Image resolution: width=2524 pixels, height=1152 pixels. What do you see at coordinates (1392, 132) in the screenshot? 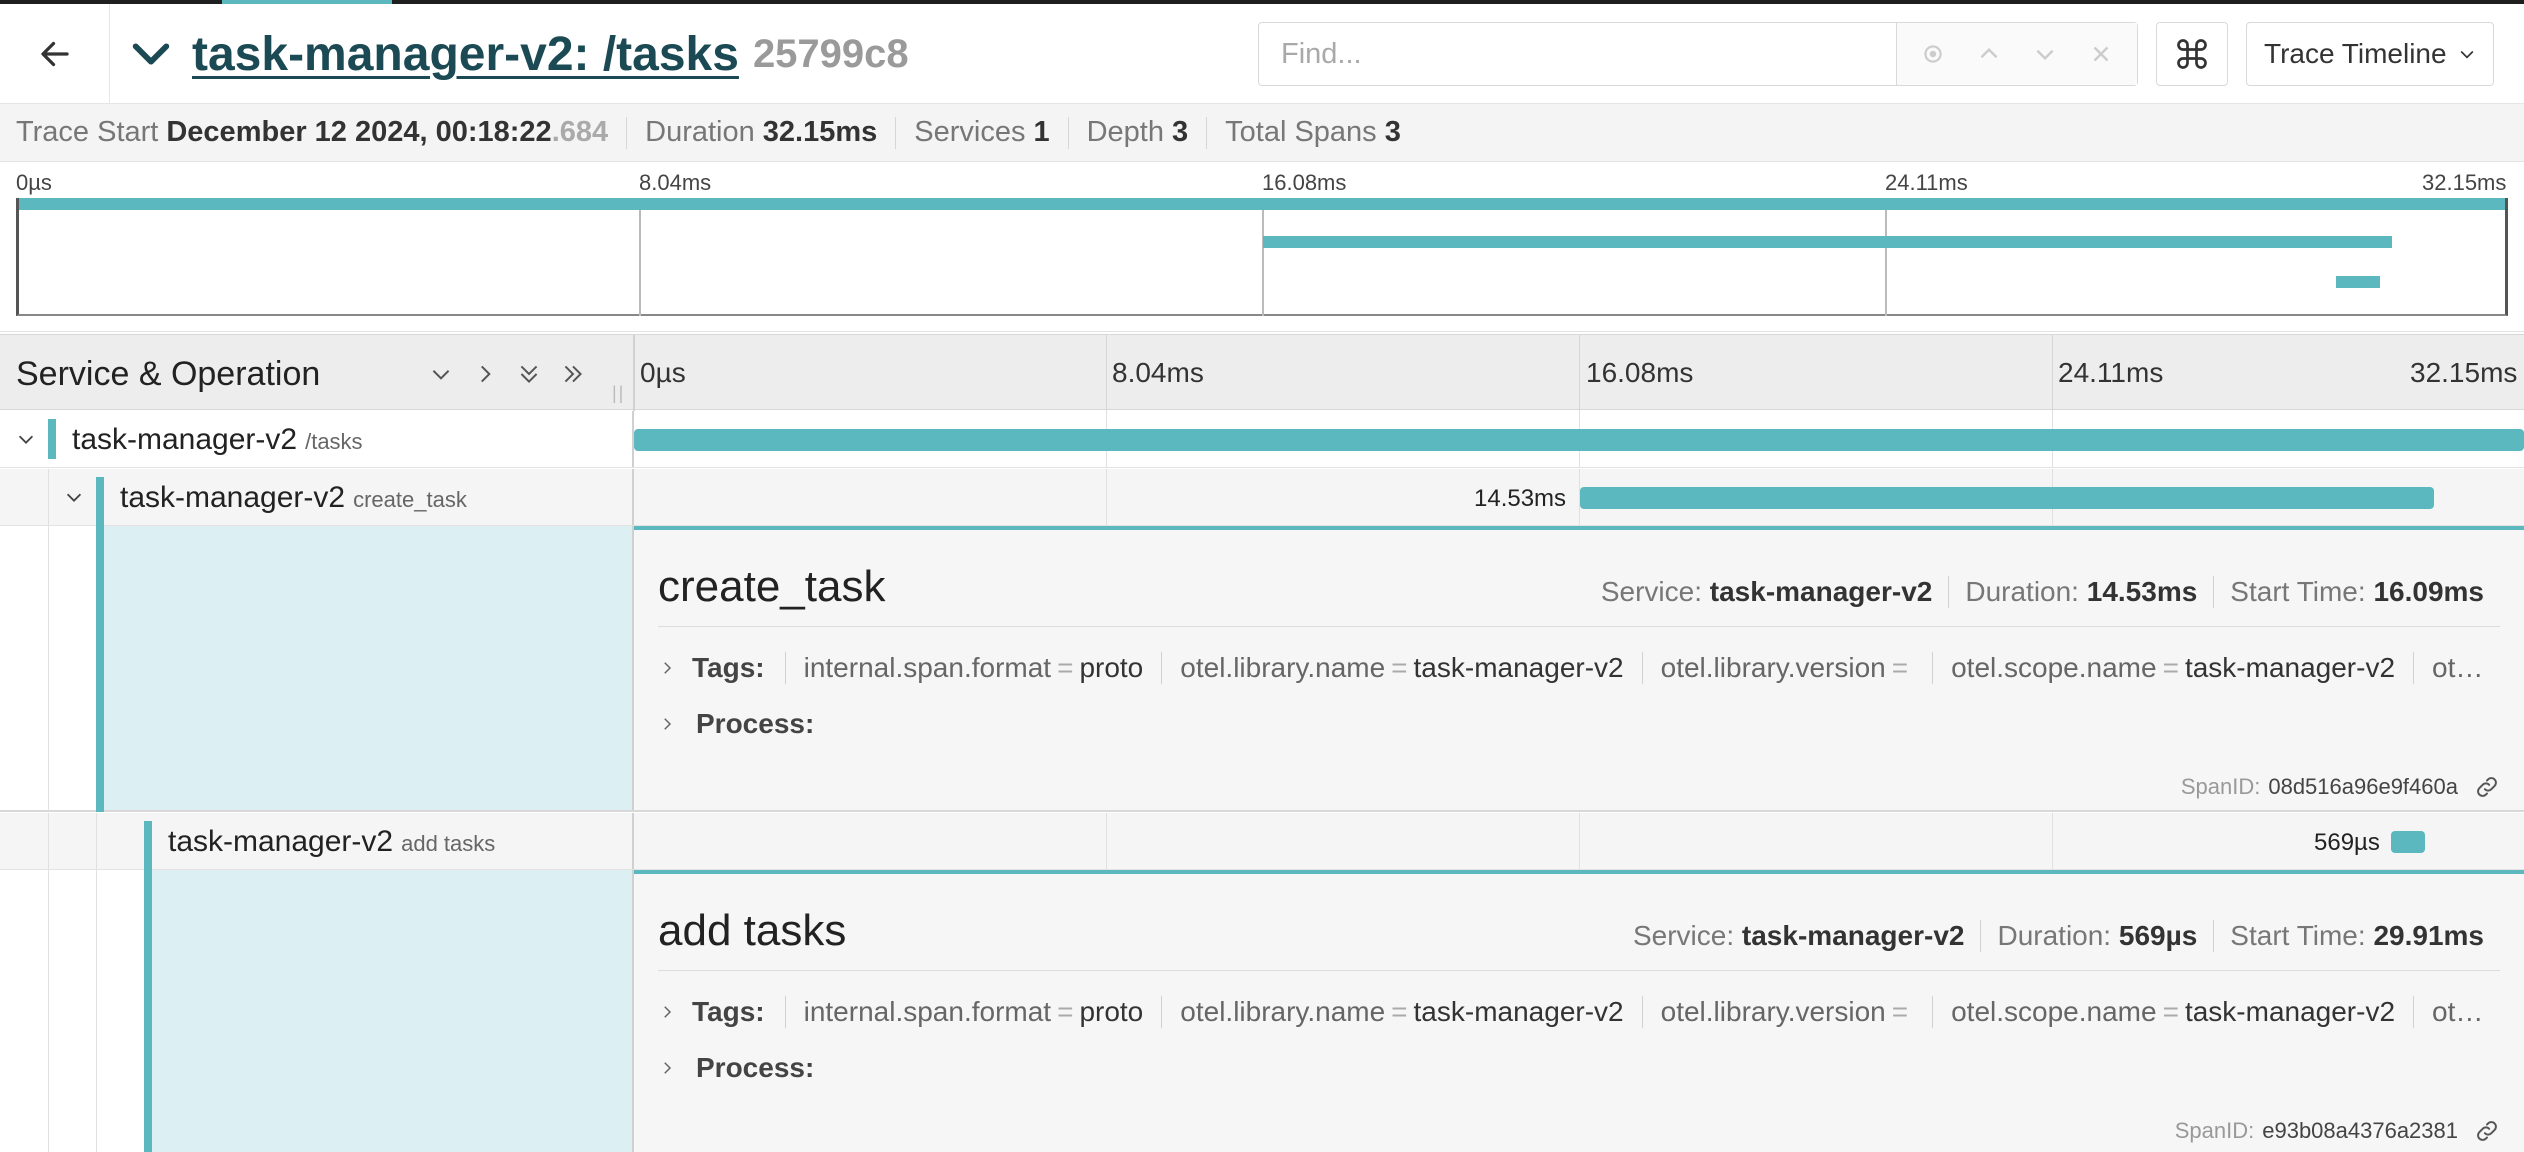
I see `stat-value: 3` at bounding box center [1392, 132].